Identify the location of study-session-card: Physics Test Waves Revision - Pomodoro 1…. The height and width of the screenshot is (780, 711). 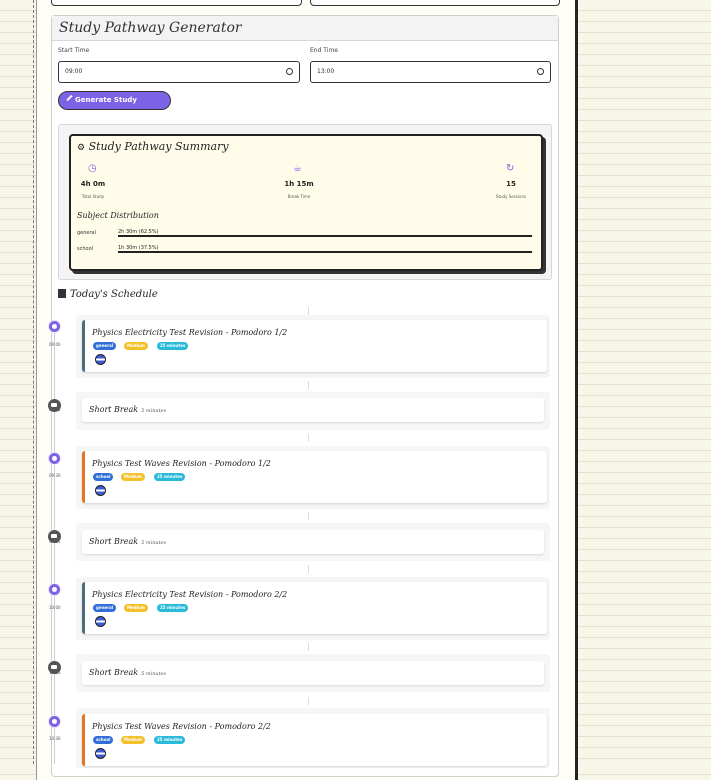
(314, 477).